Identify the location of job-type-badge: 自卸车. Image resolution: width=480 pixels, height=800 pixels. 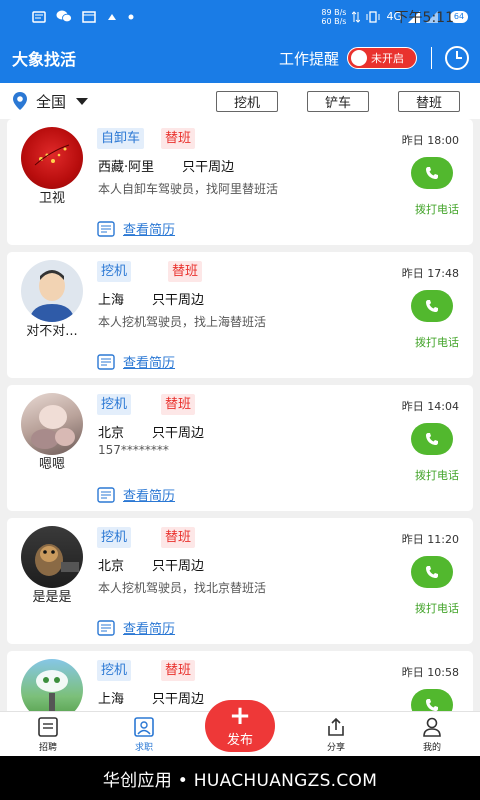
(121, 138).